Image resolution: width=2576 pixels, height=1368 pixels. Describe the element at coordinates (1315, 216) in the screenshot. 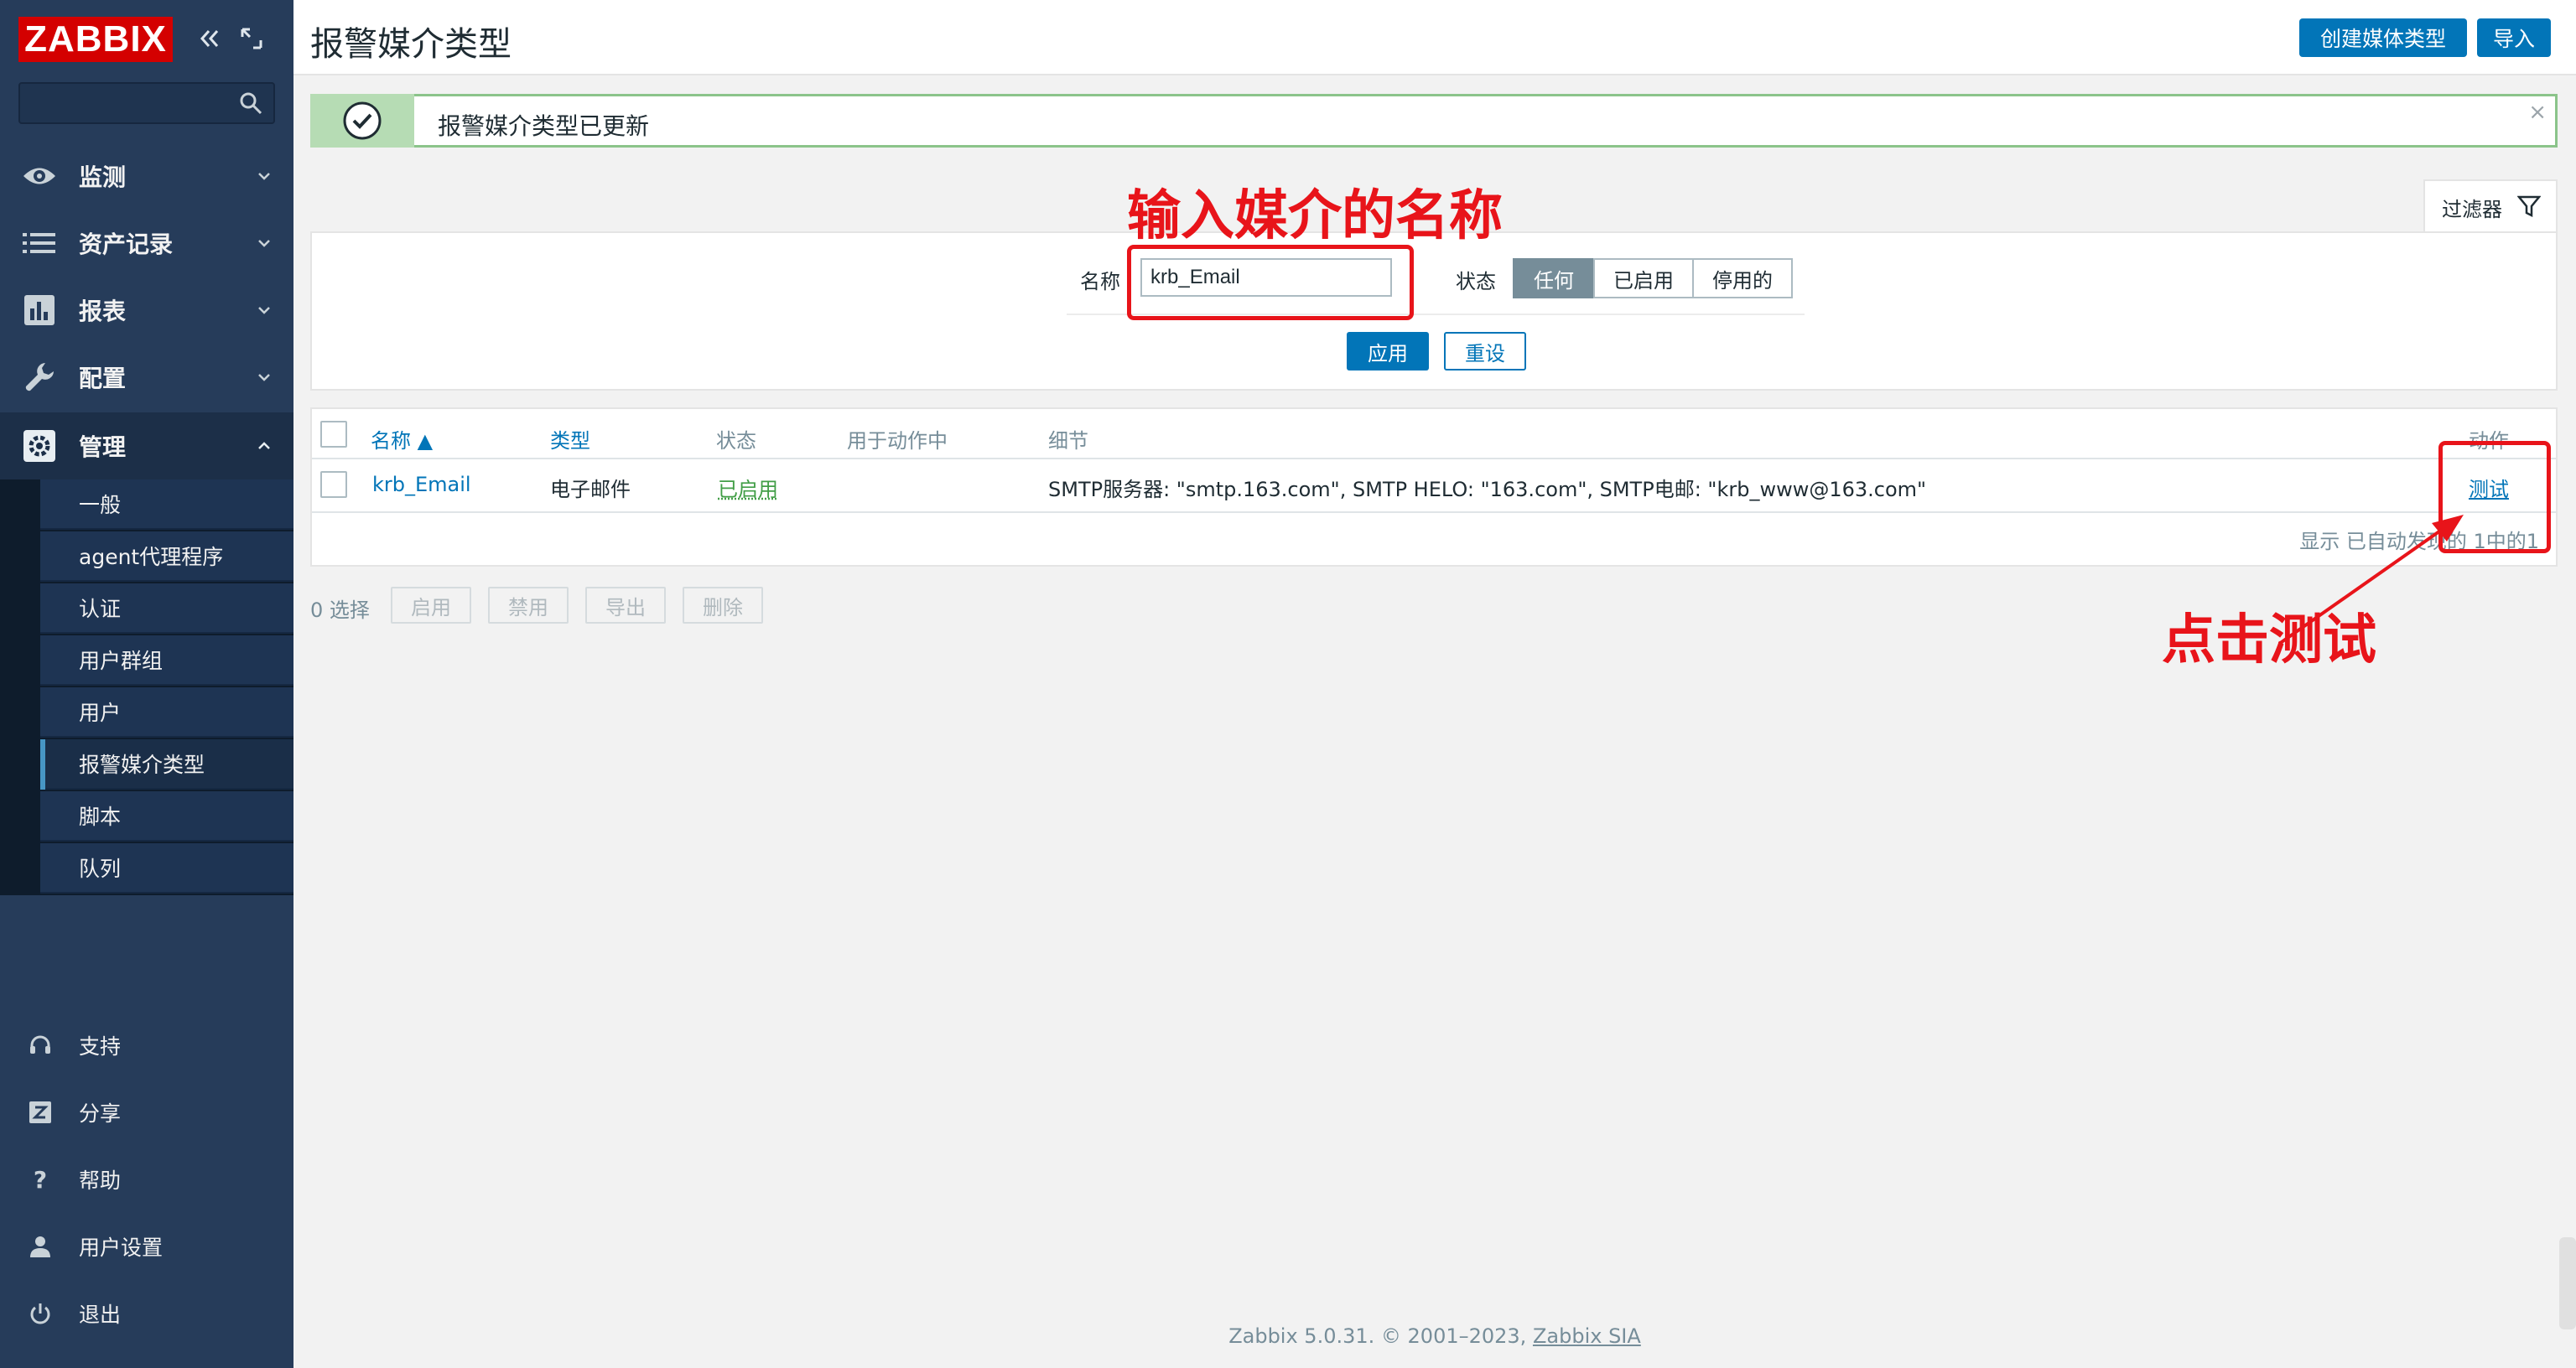

I see `annotation-input-hint: 输入媒介的名称` at that location.